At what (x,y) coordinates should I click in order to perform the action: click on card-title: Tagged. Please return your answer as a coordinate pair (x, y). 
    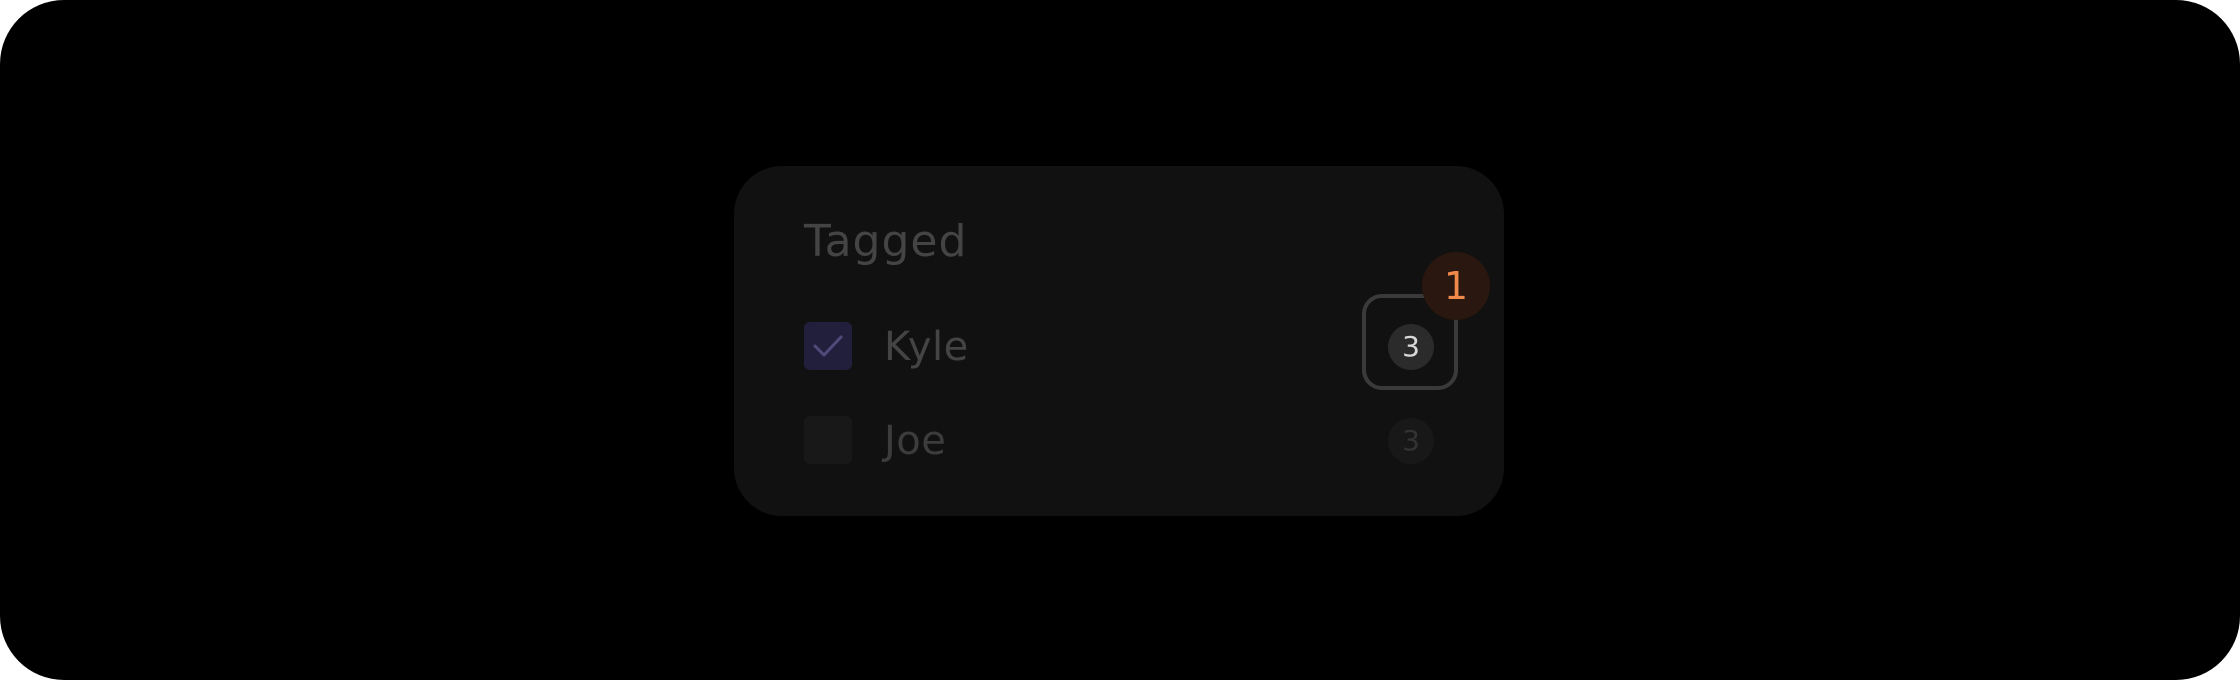
    Looking at the image, I should click on (886, 241).